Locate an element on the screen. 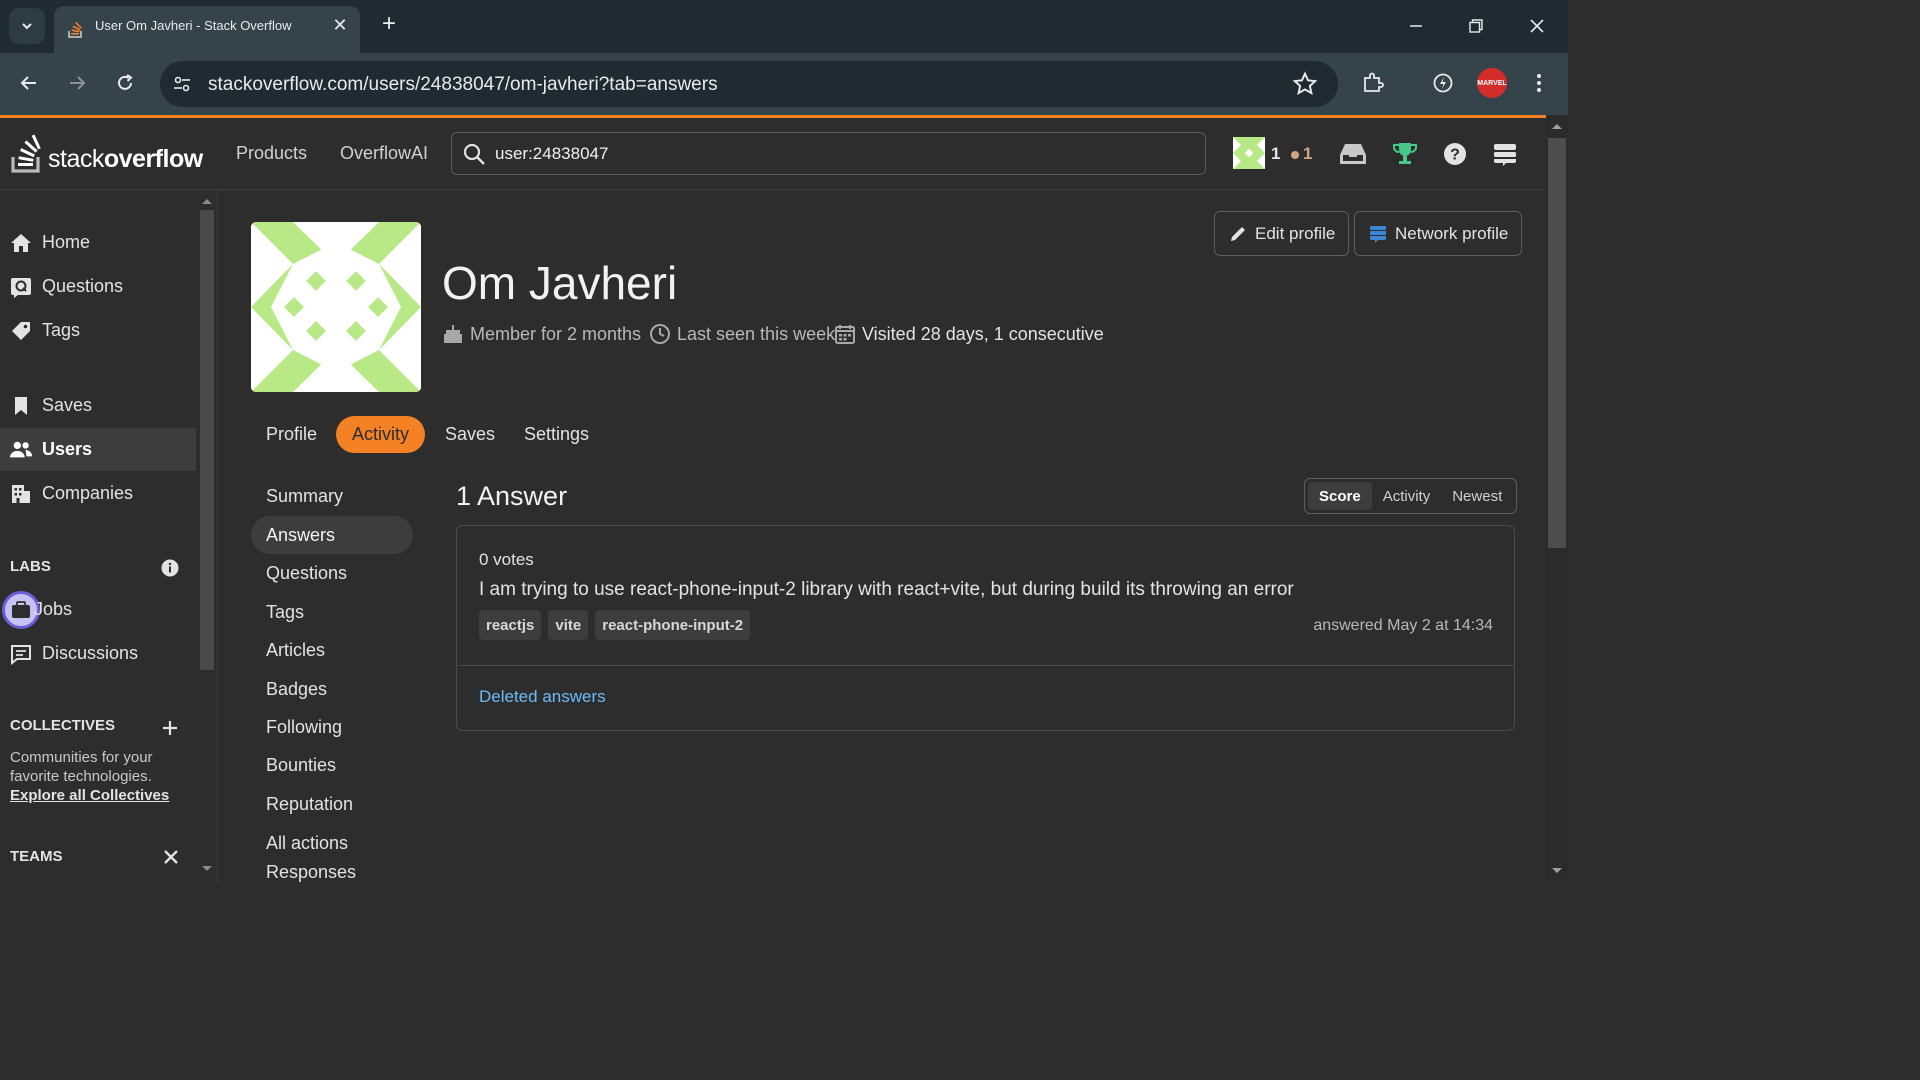 The width and height of the screenshot is (1920, 1080). bookmark-star-icon is located at coordinates (1305, 84).